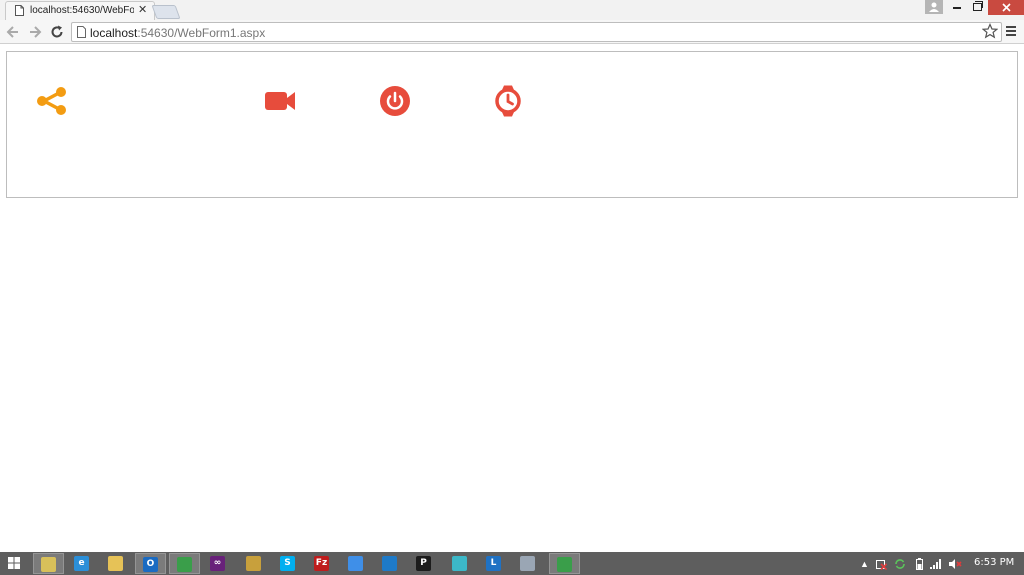 Image resolution: width=1024 pixels, height=575 pixels. What do you see at coordinates (957, 8) in the screenshot?
I see `minimize-button` at bounding box center [957, 8].